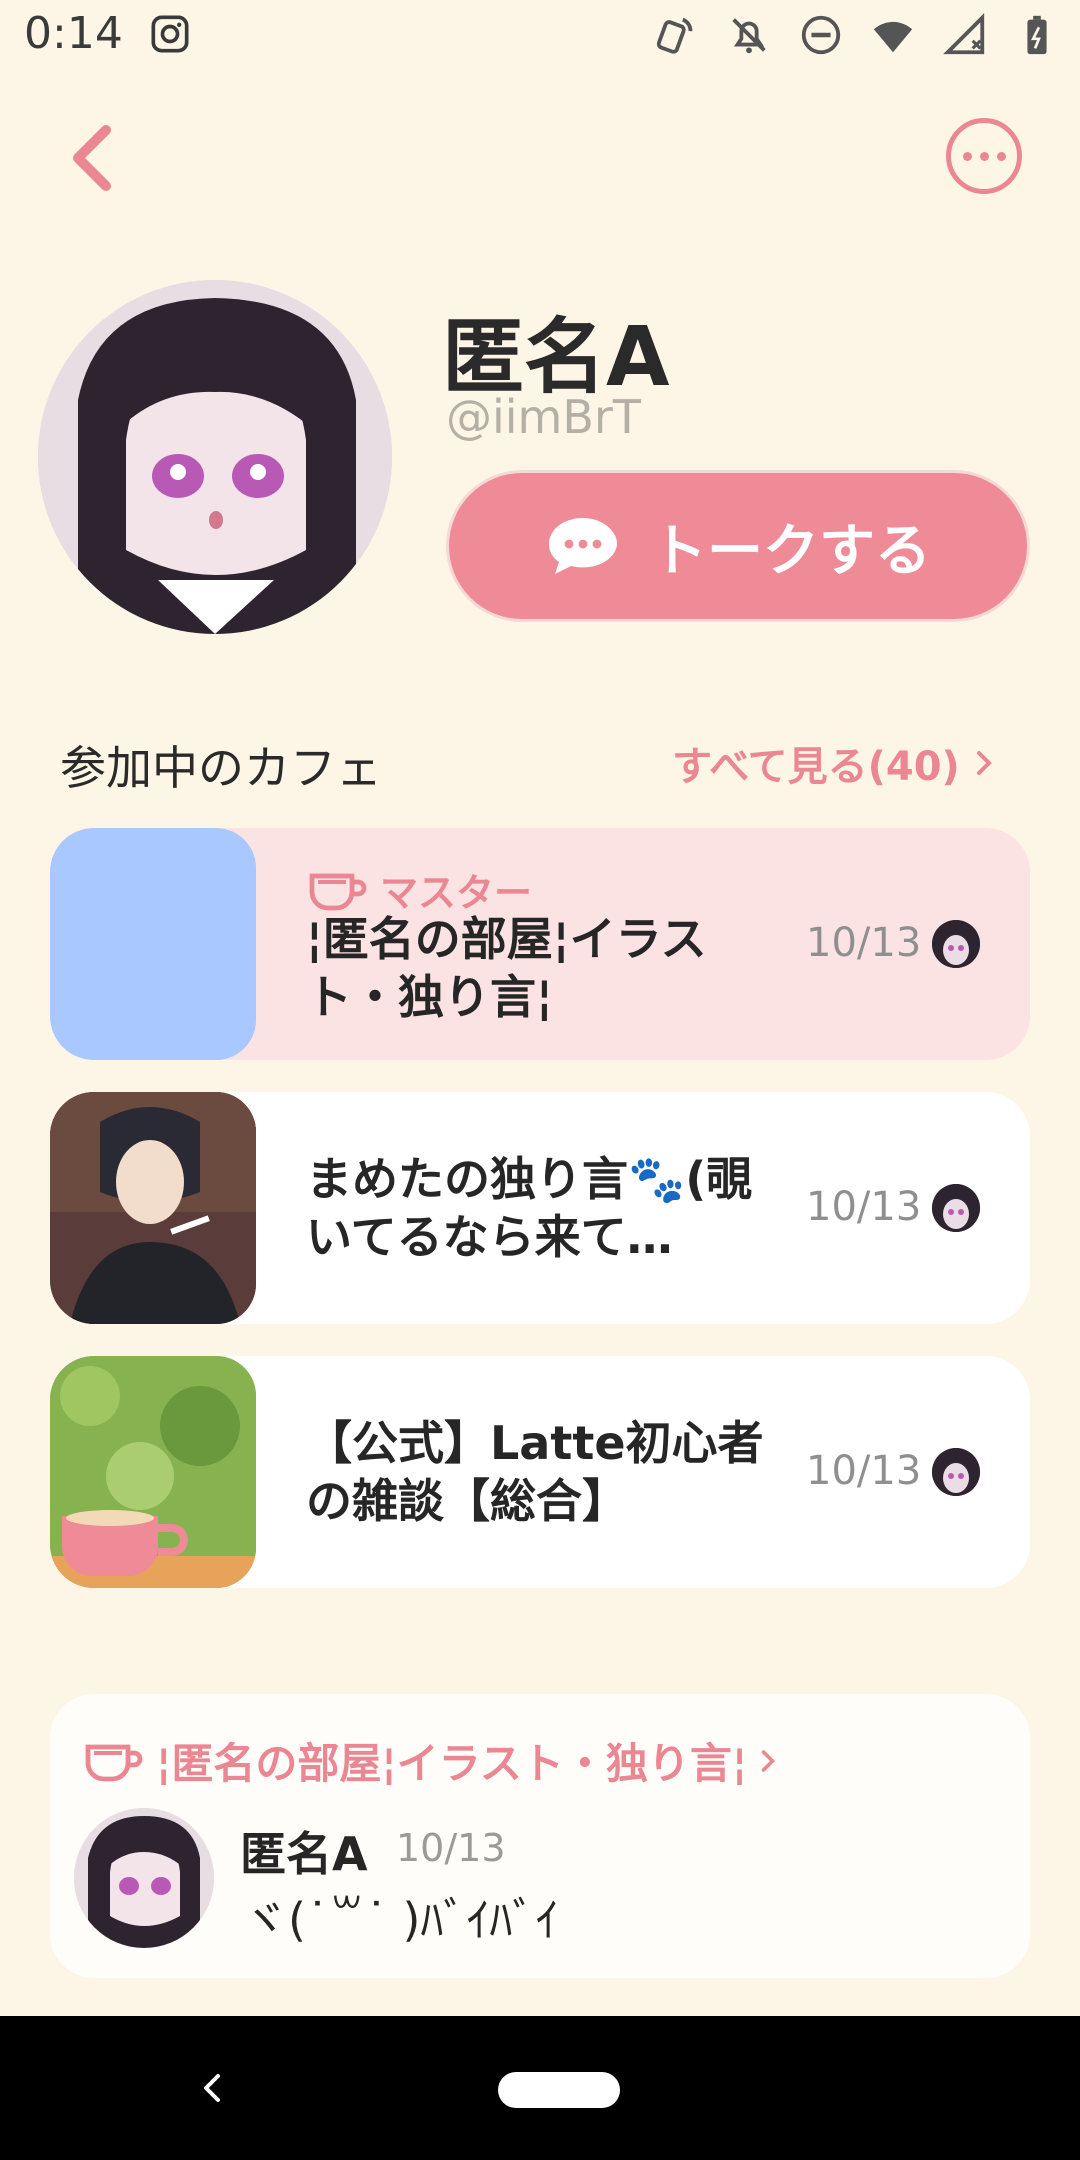 The width and height of the screenshot is (1080, 2160). I want to click on cafes-section-title: 参加中のカフェ, so click(221, 768).